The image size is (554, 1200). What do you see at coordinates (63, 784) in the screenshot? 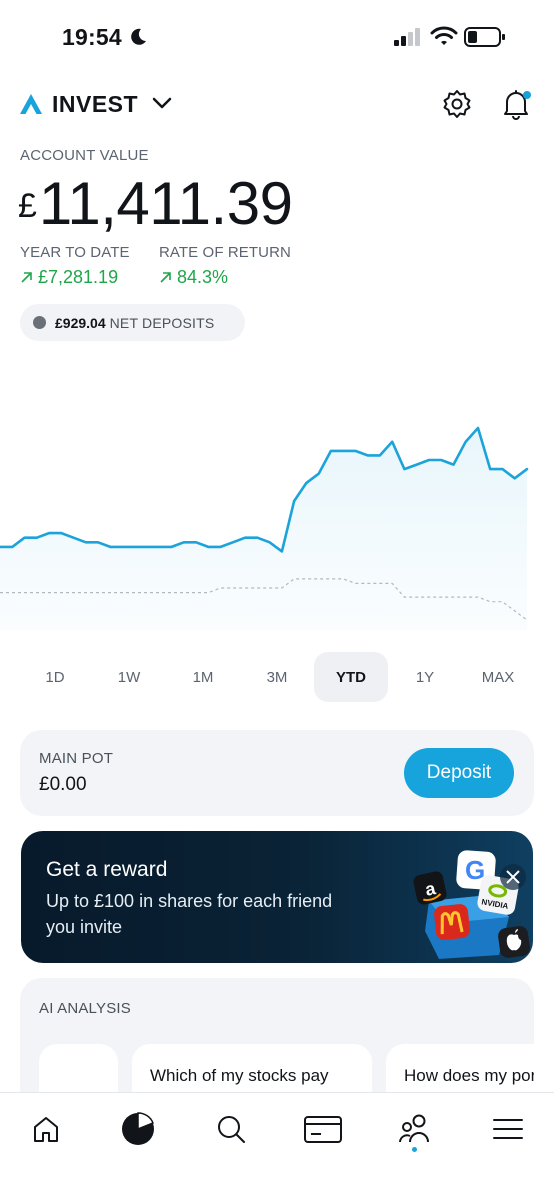
I see `main-pot-value: £0.00` at bounding box center [63, 784].